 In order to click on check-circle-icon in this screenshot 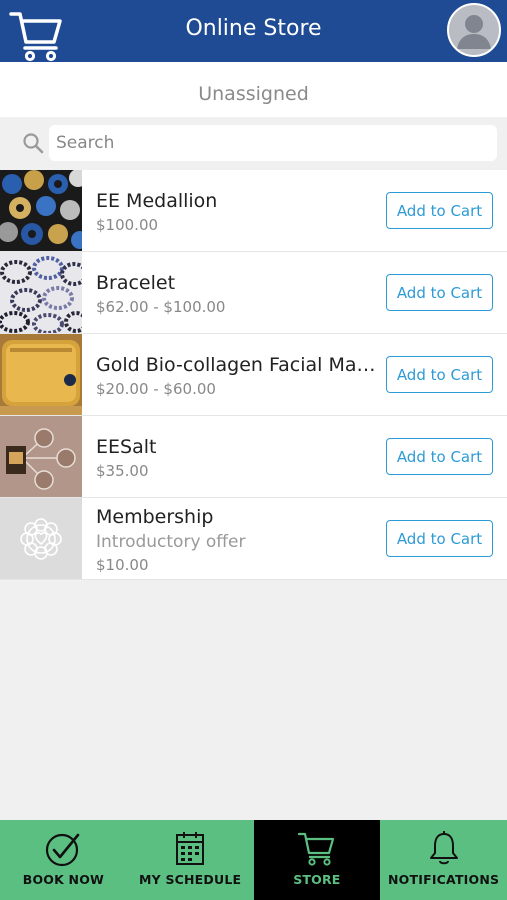, I will do `click(63, 850)`.